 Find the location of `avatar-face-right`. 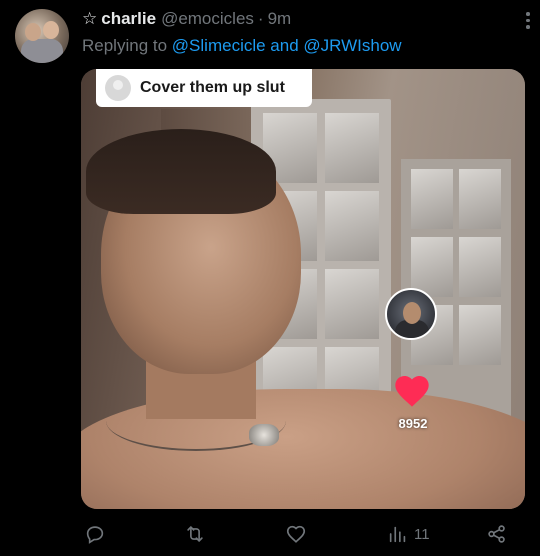

avatar-face-right is located at coordinates (51, 30).